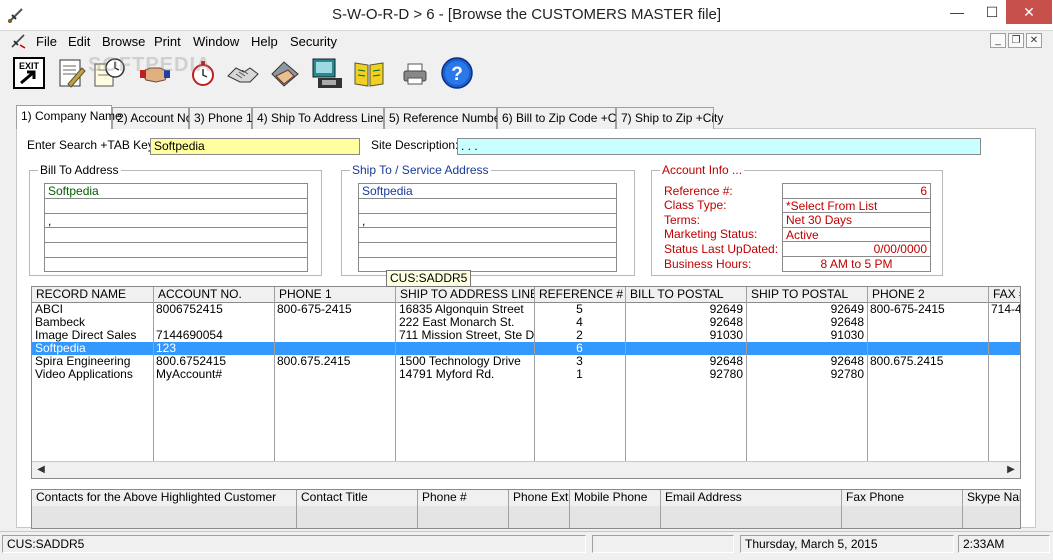 The width and height of the screenshot is (1053, 560). What do you see at coordinates (189, 335) in the screenshot?
I see `table-cell: 7144690054` at bounding box center [189, 335].